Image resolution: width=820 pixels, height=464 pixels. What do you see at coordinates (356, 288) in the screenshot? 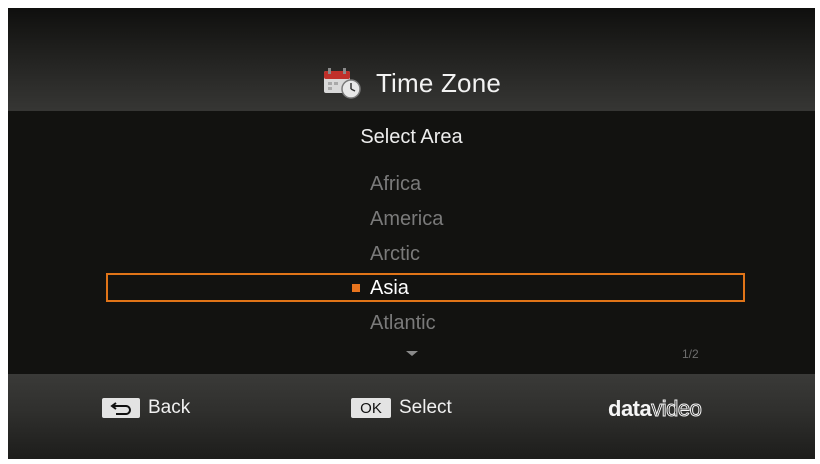
I see `selected-bullet-icon` at bounding box center [356, 288].